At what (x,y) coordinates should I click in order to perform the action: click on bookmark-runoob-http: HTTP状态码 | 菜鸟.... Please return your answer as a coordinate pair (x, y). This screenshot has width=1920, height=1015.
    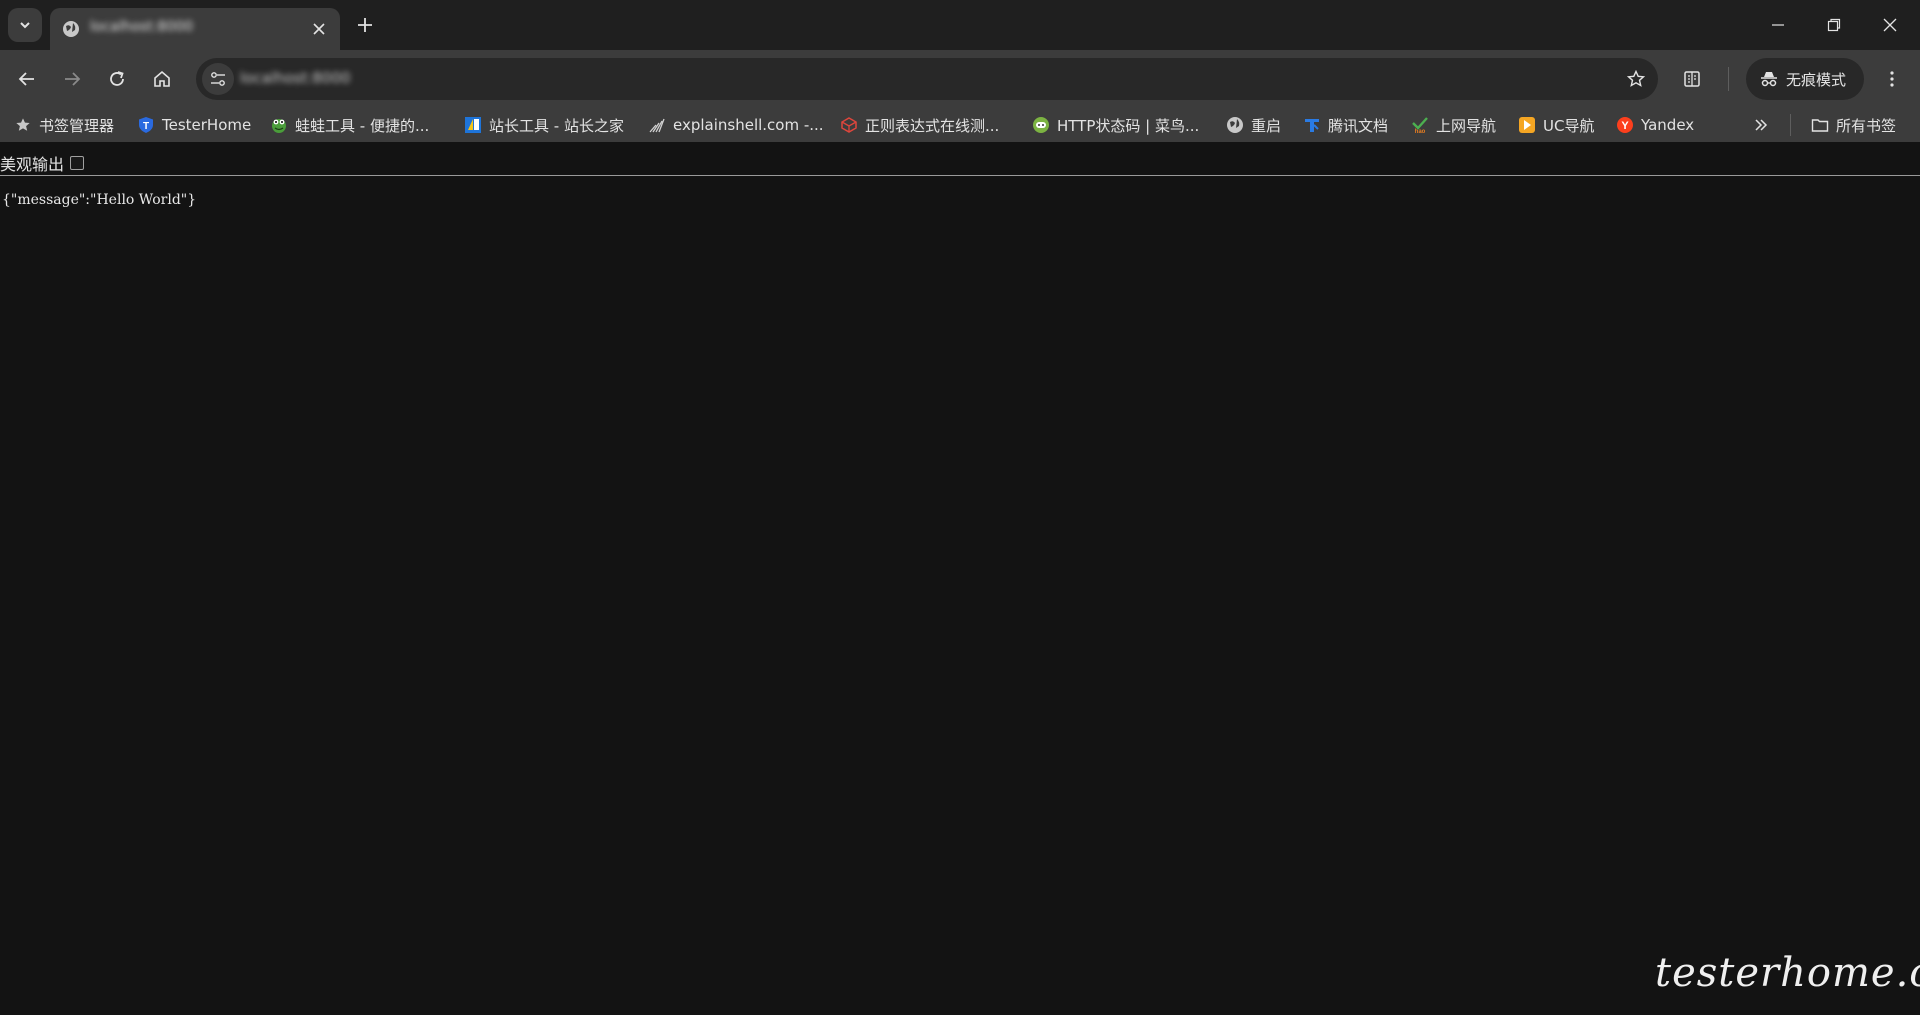
    Looking at the image, I should click on (1115, 125).